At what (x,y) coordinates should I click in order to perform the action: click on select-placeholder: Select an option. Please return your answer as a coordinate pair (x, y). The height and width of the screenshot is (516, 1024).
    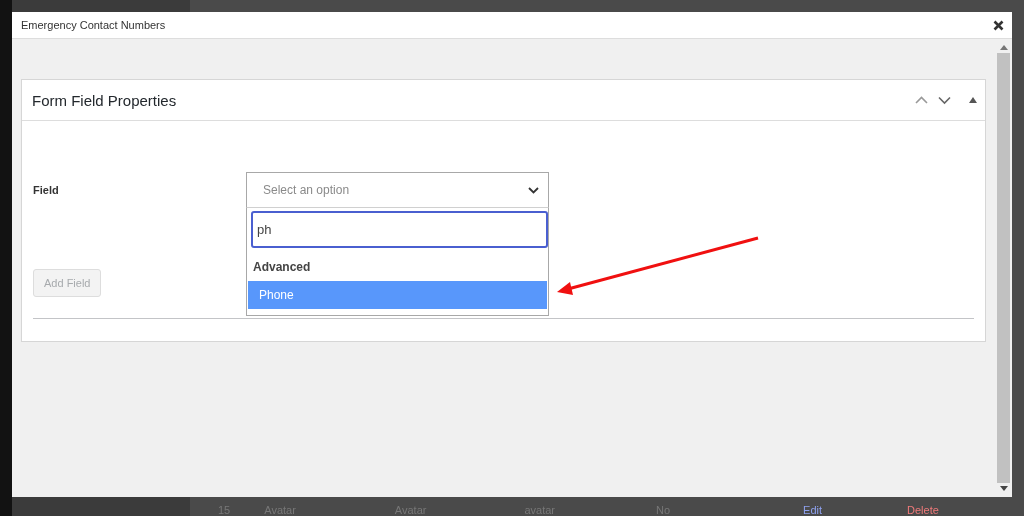
    Looking at the image, I should click on (306, 190).